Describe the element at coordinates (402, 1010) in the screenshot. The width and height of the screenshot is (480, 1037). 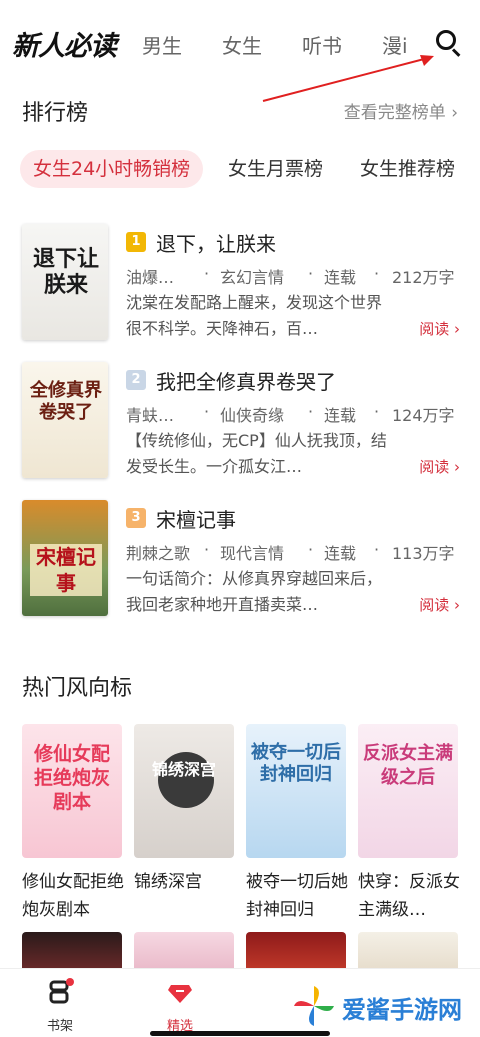
I see `watermark-text: 爱酱手游网` at that location.